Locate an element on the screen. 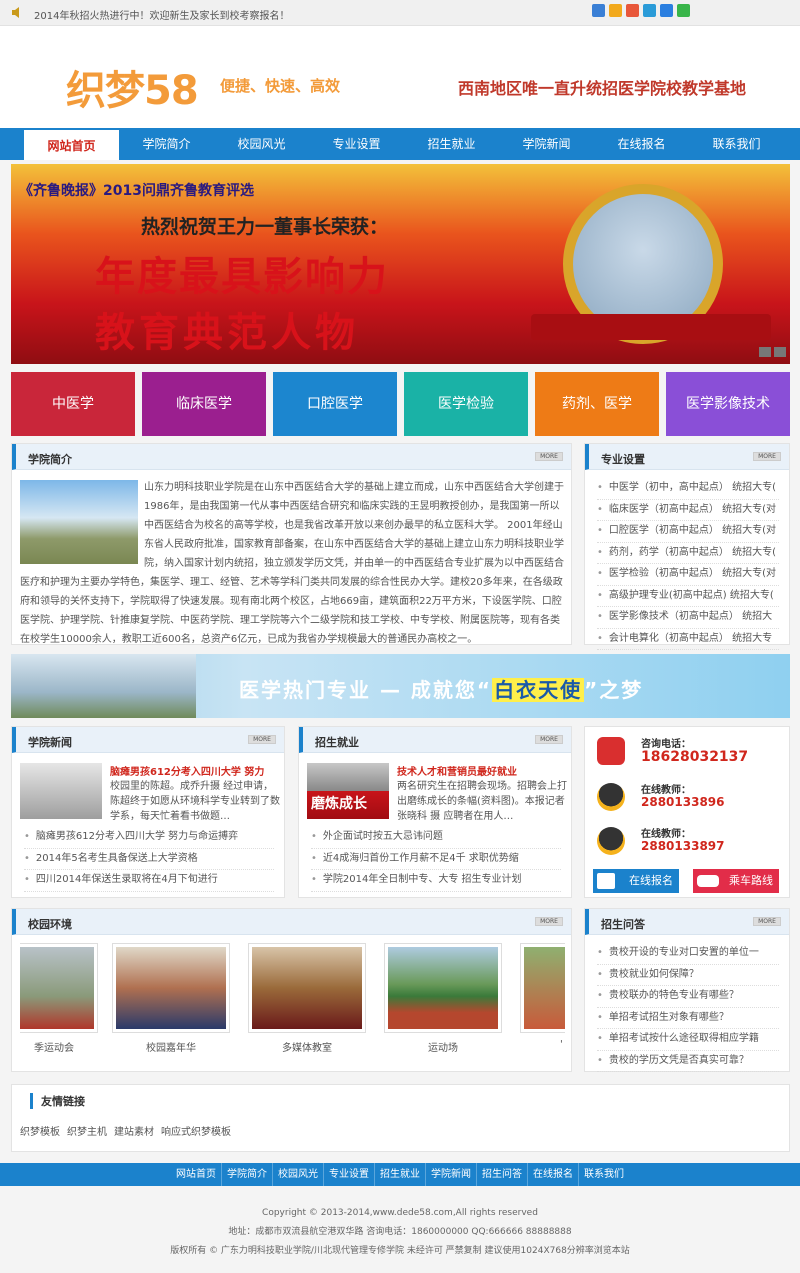  friend-link: 响应式织梦模板 is located at coordinates (196, 1132).